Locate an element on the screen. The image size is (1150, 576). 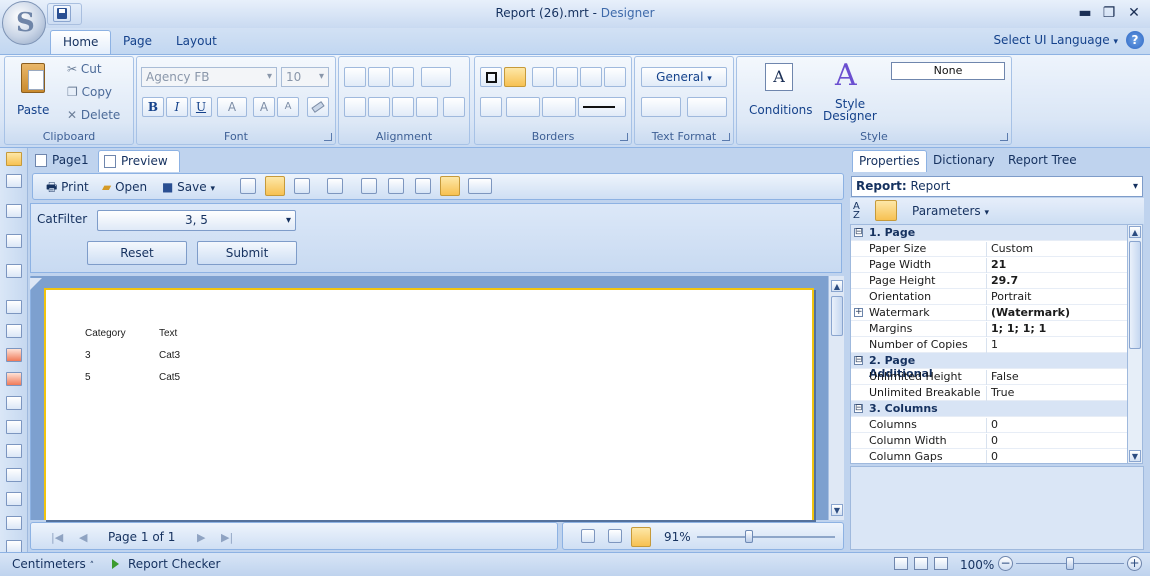
chart-component-icon is located at coordinates (14, 475).